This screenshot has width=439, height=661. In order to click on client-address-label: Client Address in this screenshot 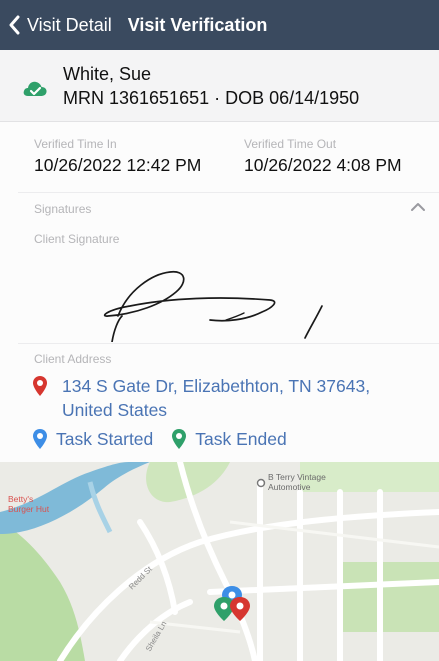, I will do `click(73, 359)`.